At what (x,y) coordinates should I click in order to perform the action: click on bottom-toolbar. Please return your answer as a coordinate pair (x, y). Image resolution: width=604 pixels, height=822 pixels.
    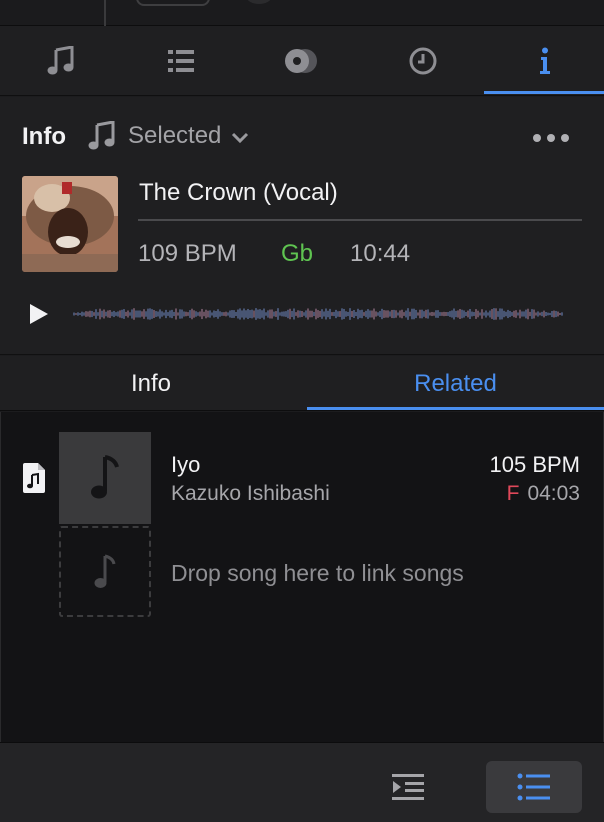
    Looking at the image, I should click on (302, 782).